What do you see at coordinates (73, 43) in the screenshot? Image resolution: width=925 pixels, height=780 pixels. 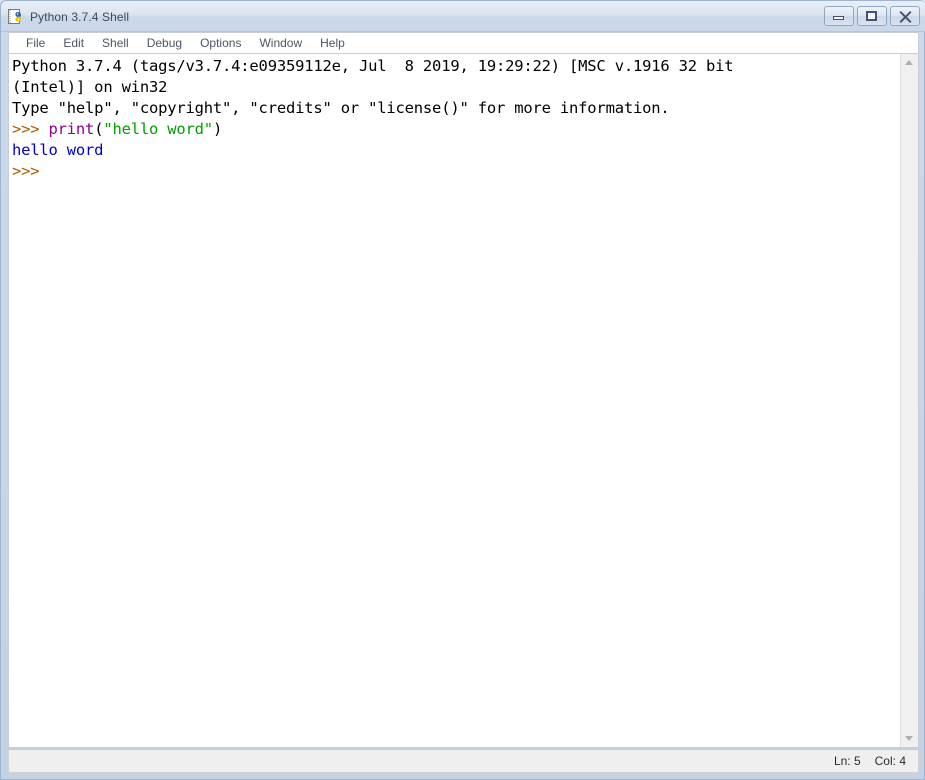 I see `menu-item-edit: Edit` at bounding box center [73, 43].